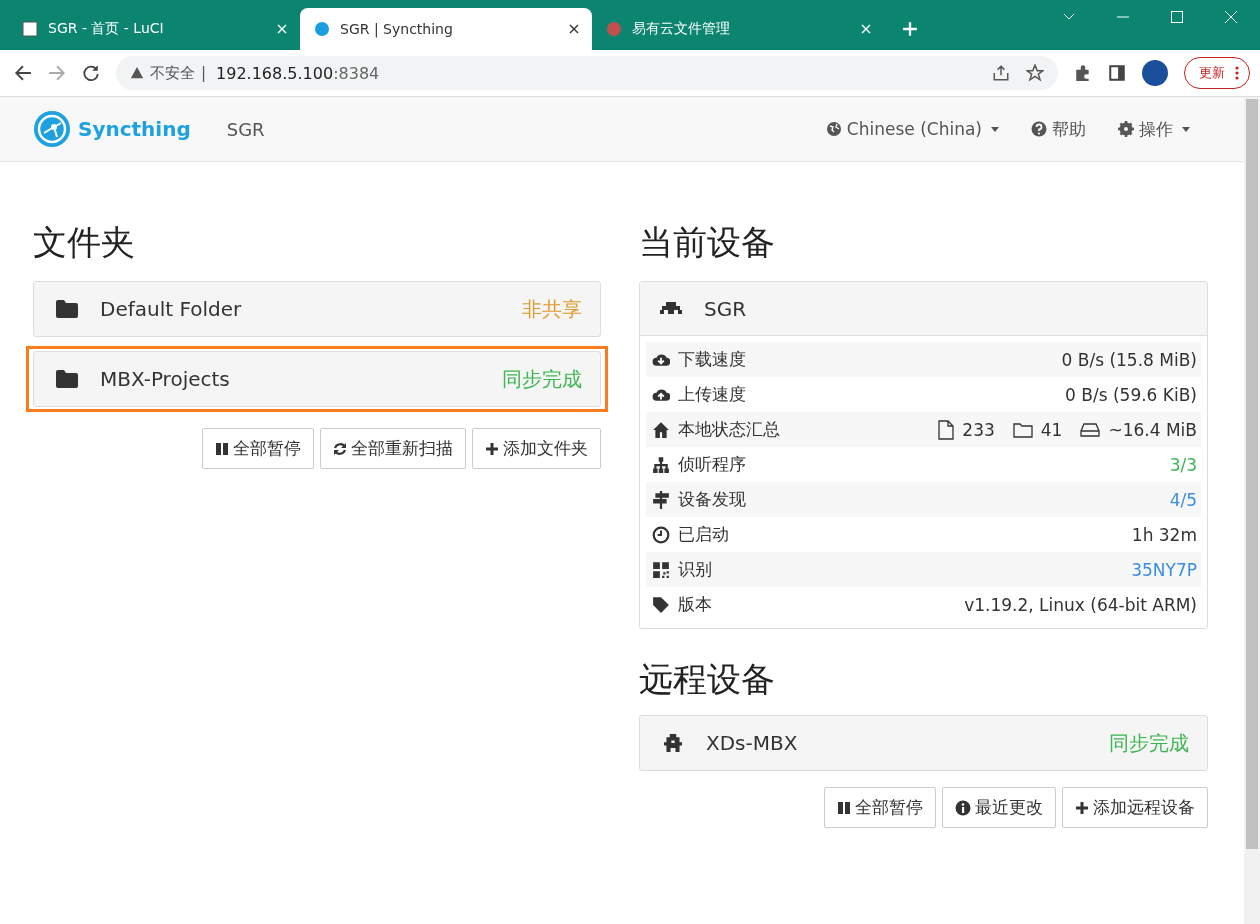  I want to click on row-label: 识别, so click(695, 569).